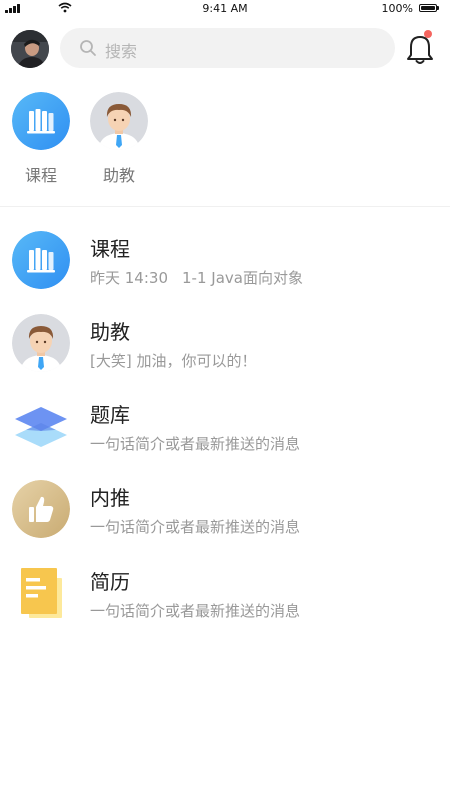  I want to click on message-title: 简历, so click(110, 582).